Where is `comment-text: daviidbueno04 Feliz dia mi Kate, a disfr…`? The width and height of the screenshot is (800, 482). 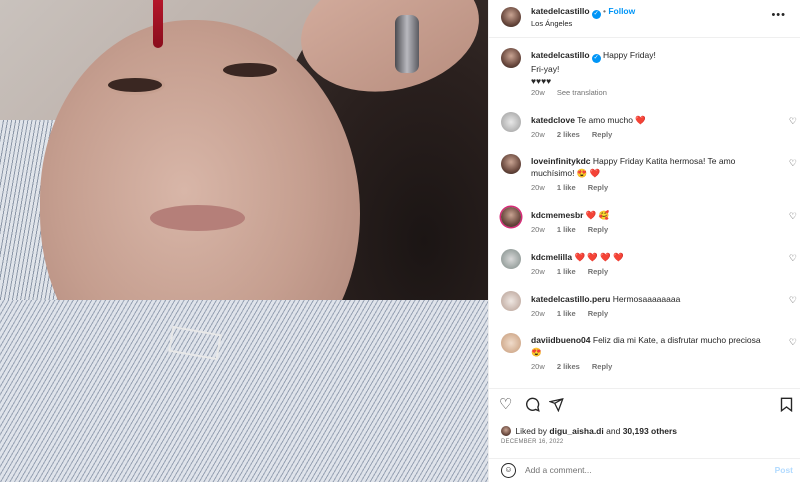
comment-text: daviidbueno04 Feliz dia mi Kate, a disfr… is located at coordinates (651, 346).